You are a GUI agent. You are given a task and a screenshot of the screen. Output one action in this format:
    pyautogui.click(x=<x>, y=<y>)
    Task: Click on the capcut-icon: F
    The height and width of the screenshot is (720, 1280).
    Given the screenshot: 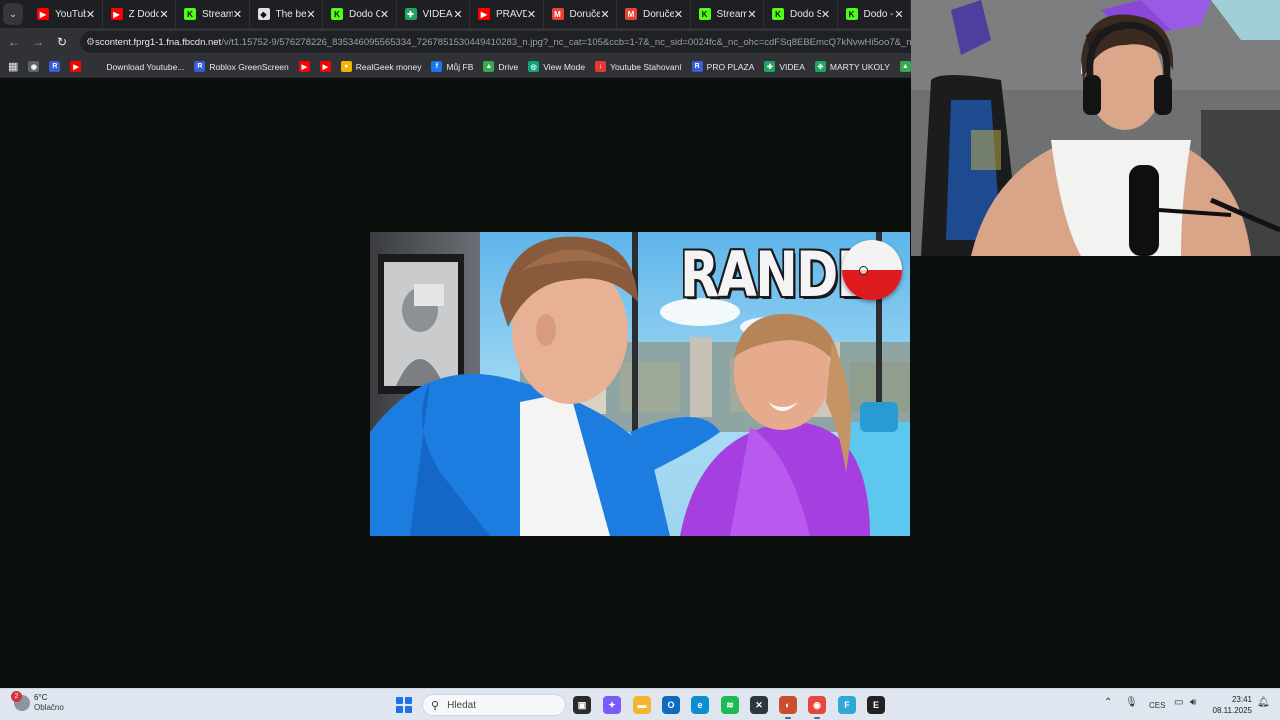 What is the action you would take?
    pyautogui.click(x=847, y=705)
    